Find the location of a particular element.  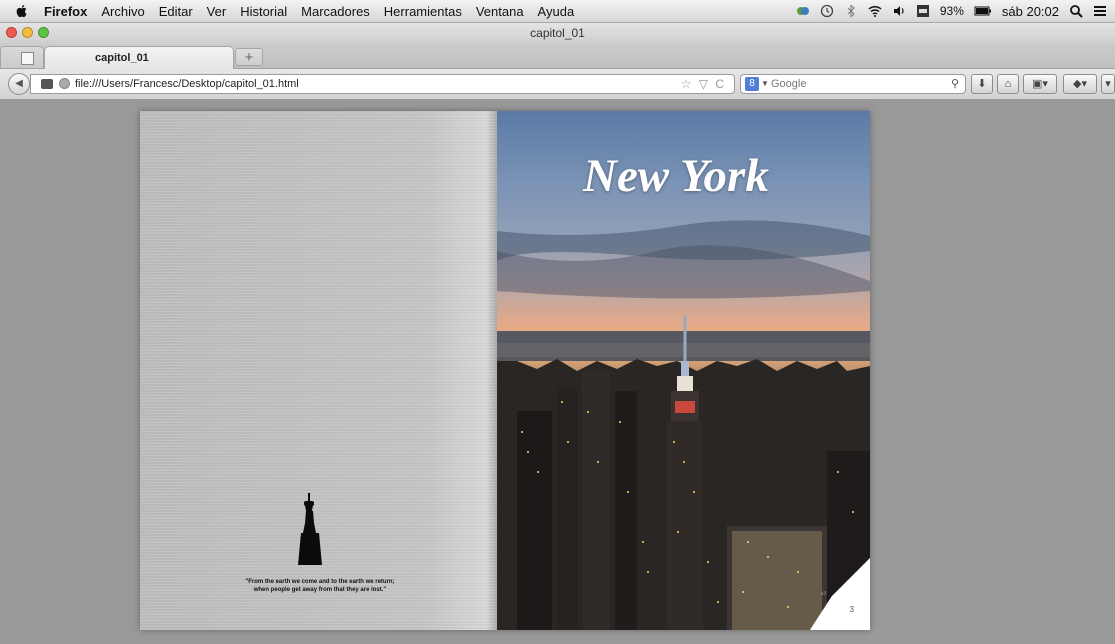

document-title: New York is located at coordinates (676, 176).